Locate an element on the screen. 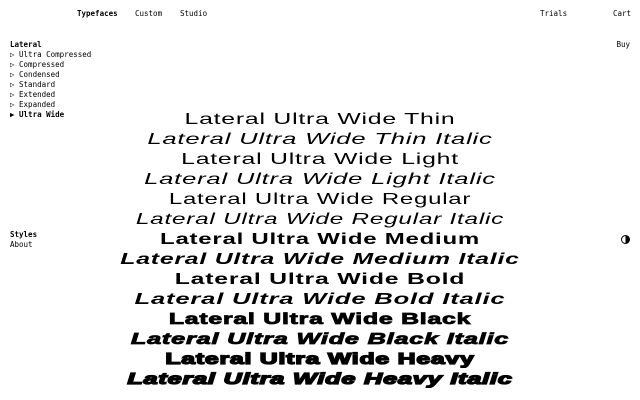  nav-trials-link: Trials is located at coordinates (553, 14).